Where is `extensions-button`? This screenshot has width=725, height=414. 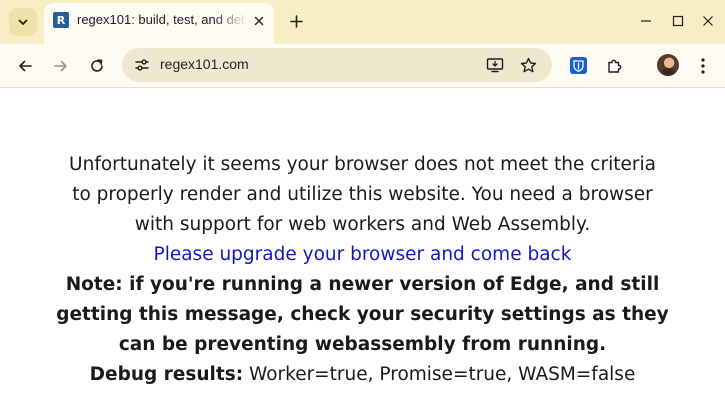
extensions-button is located at coordinates (614, 66).